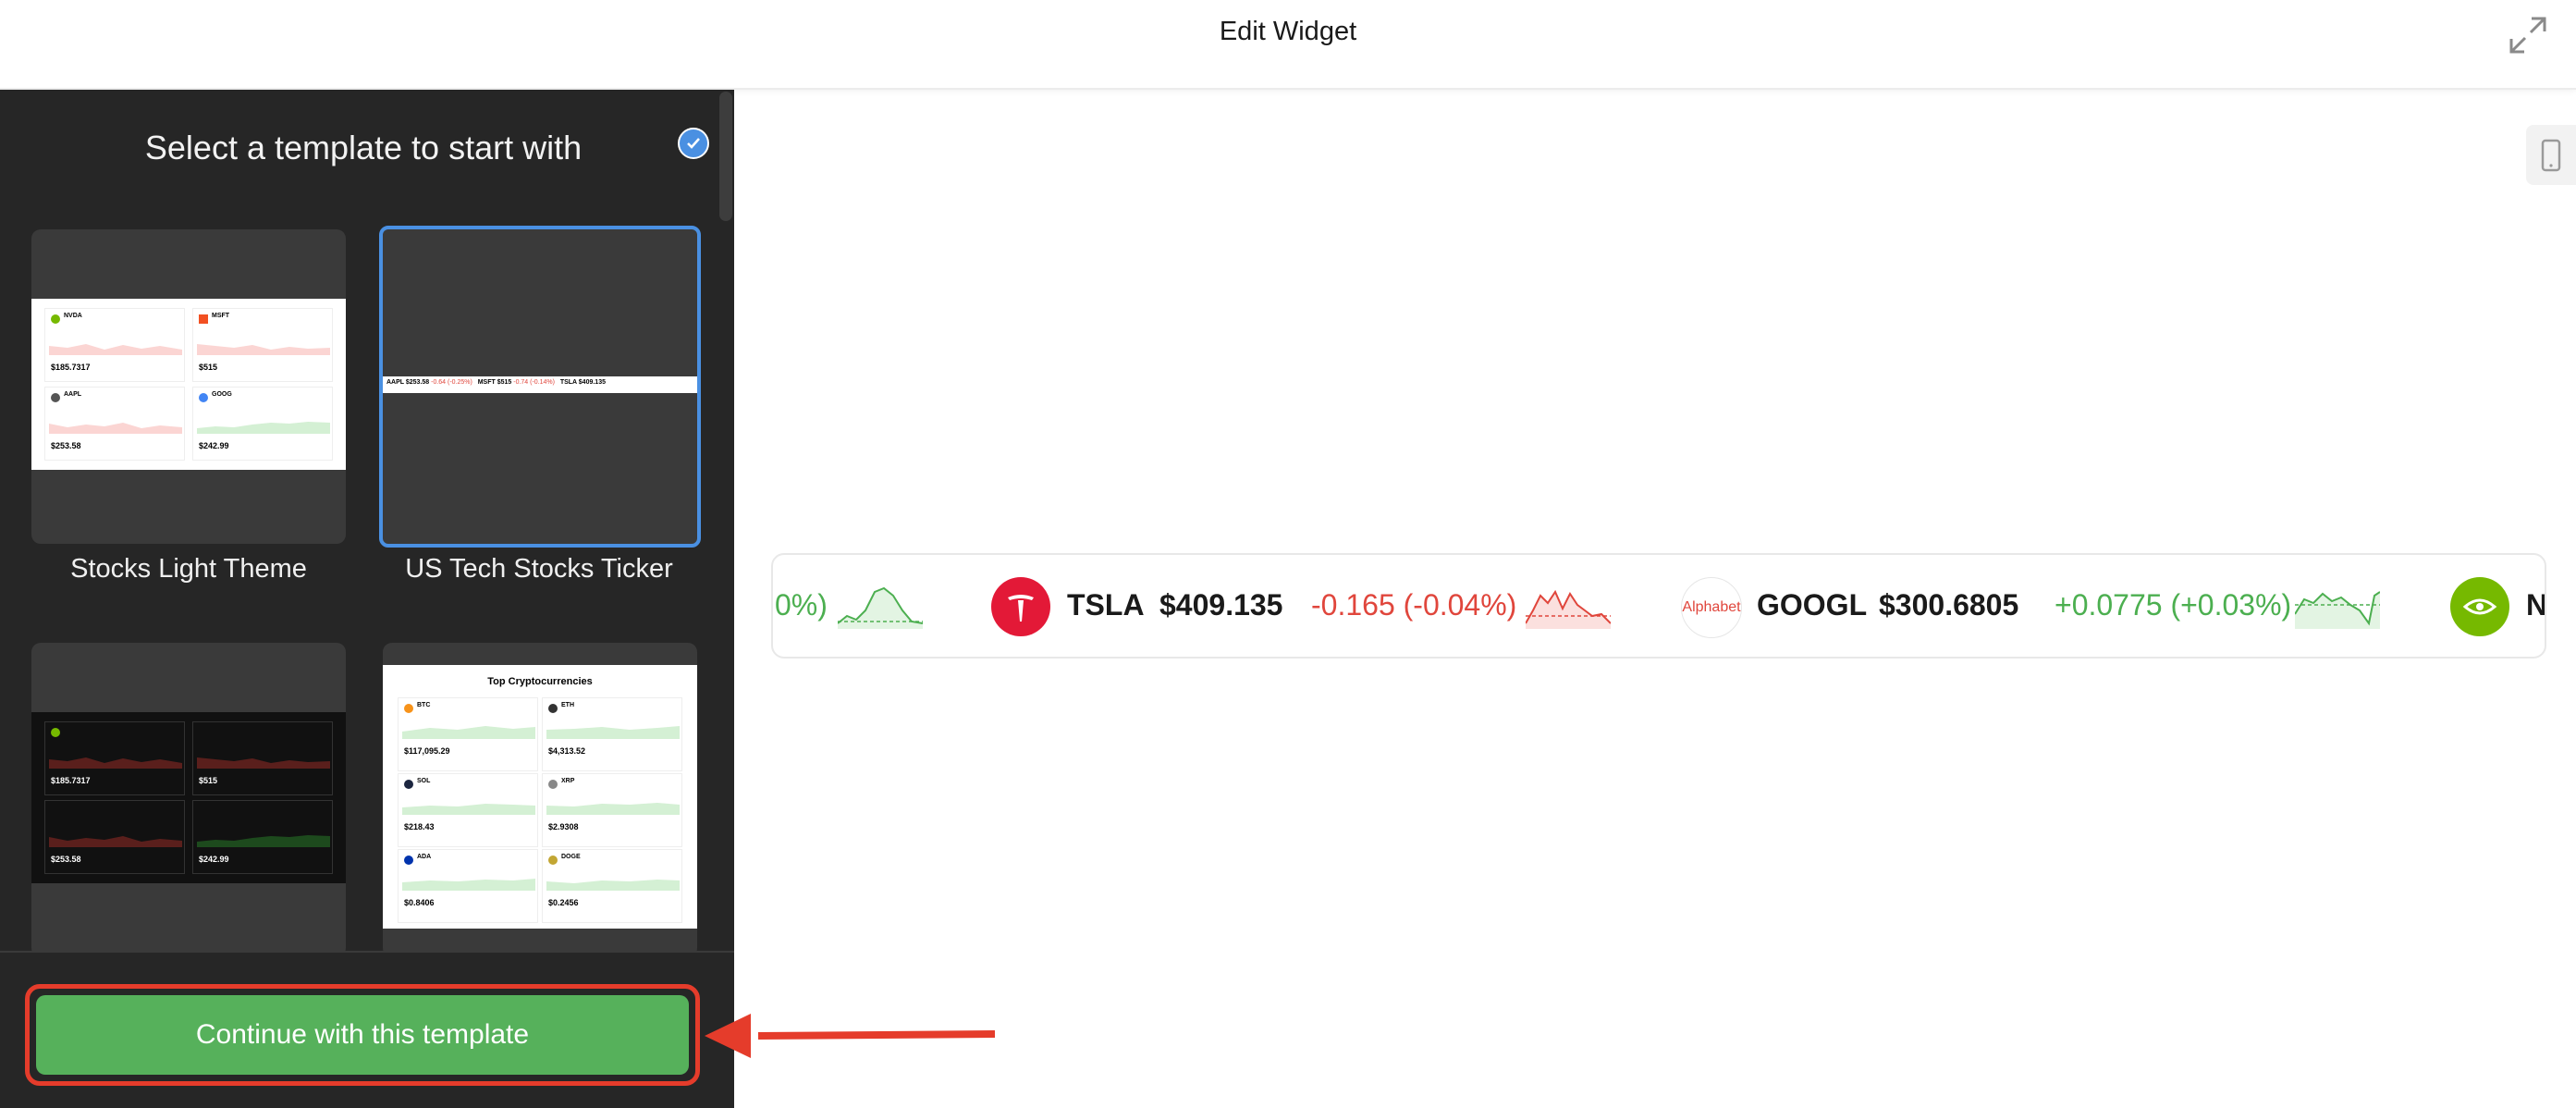  I want to click on thumb-tile: $515, so click(262, 758).